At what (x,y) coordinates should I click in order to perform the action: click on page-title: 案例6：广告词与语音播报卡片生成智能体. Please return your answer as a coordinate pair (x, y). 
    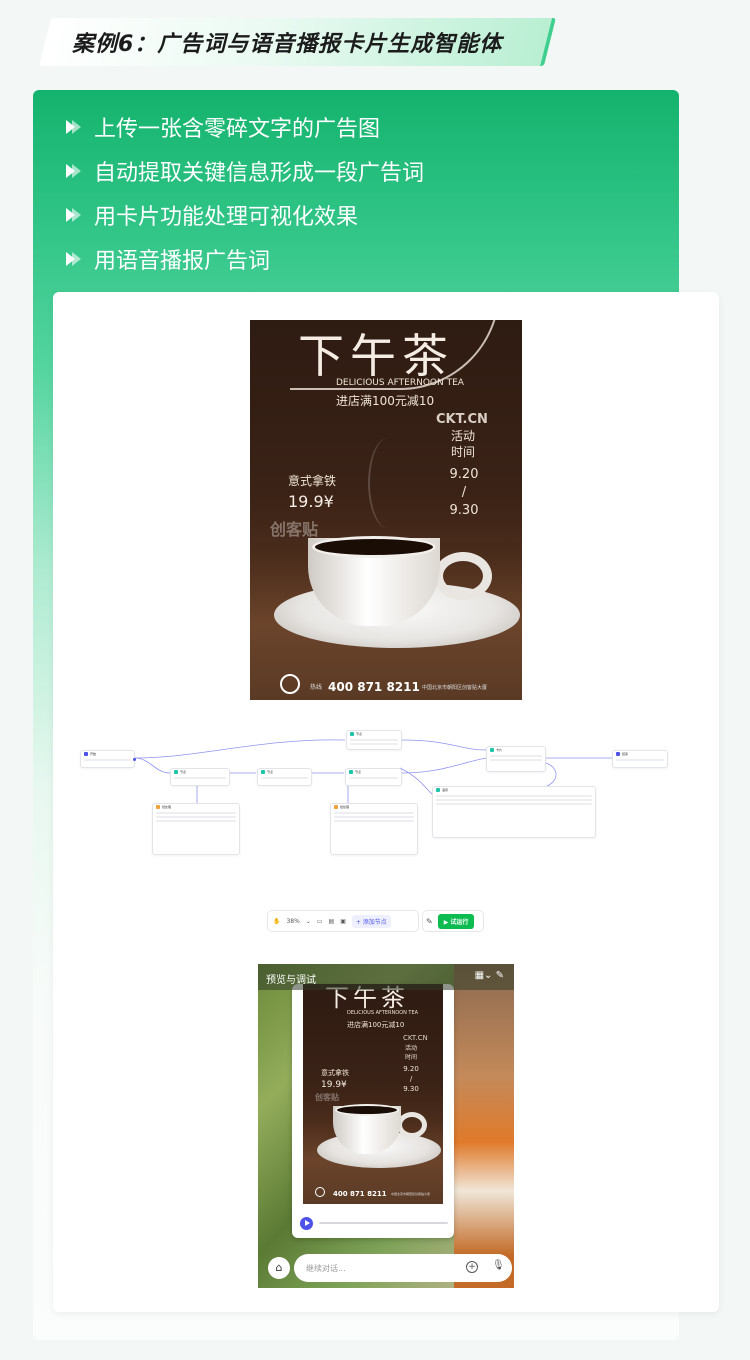
    Looking at the image, I should click on (287, 44).